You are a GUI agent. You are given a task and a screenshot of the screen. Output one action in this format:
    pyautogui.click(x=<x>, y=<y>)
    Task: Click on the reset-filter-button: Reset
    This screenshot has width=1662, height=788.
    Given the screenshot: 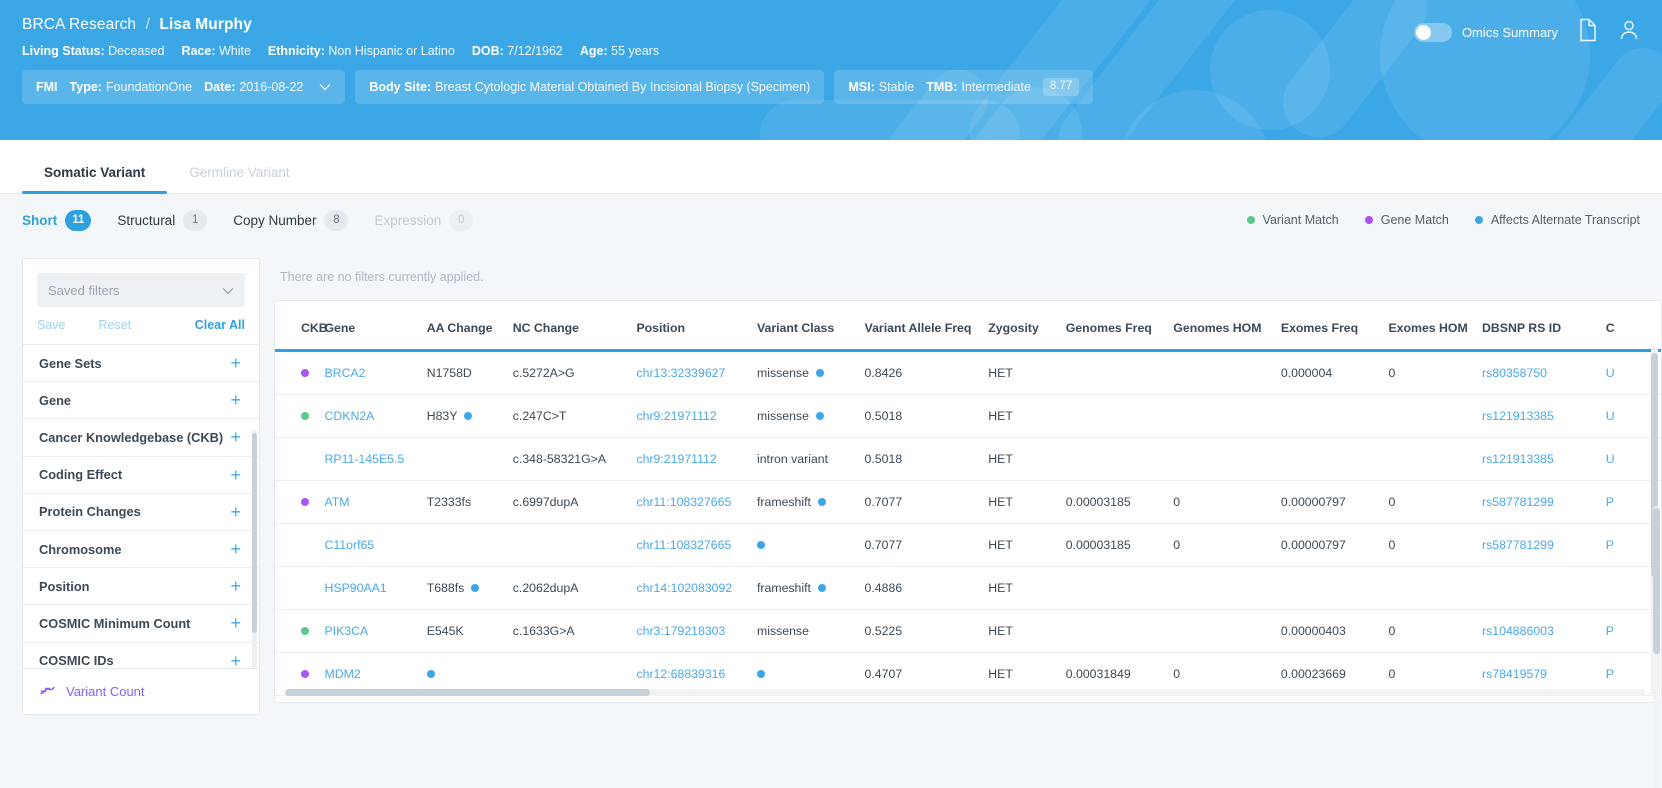 What is the action you would take?
    pyautogui.click(x=115, y=325)
    